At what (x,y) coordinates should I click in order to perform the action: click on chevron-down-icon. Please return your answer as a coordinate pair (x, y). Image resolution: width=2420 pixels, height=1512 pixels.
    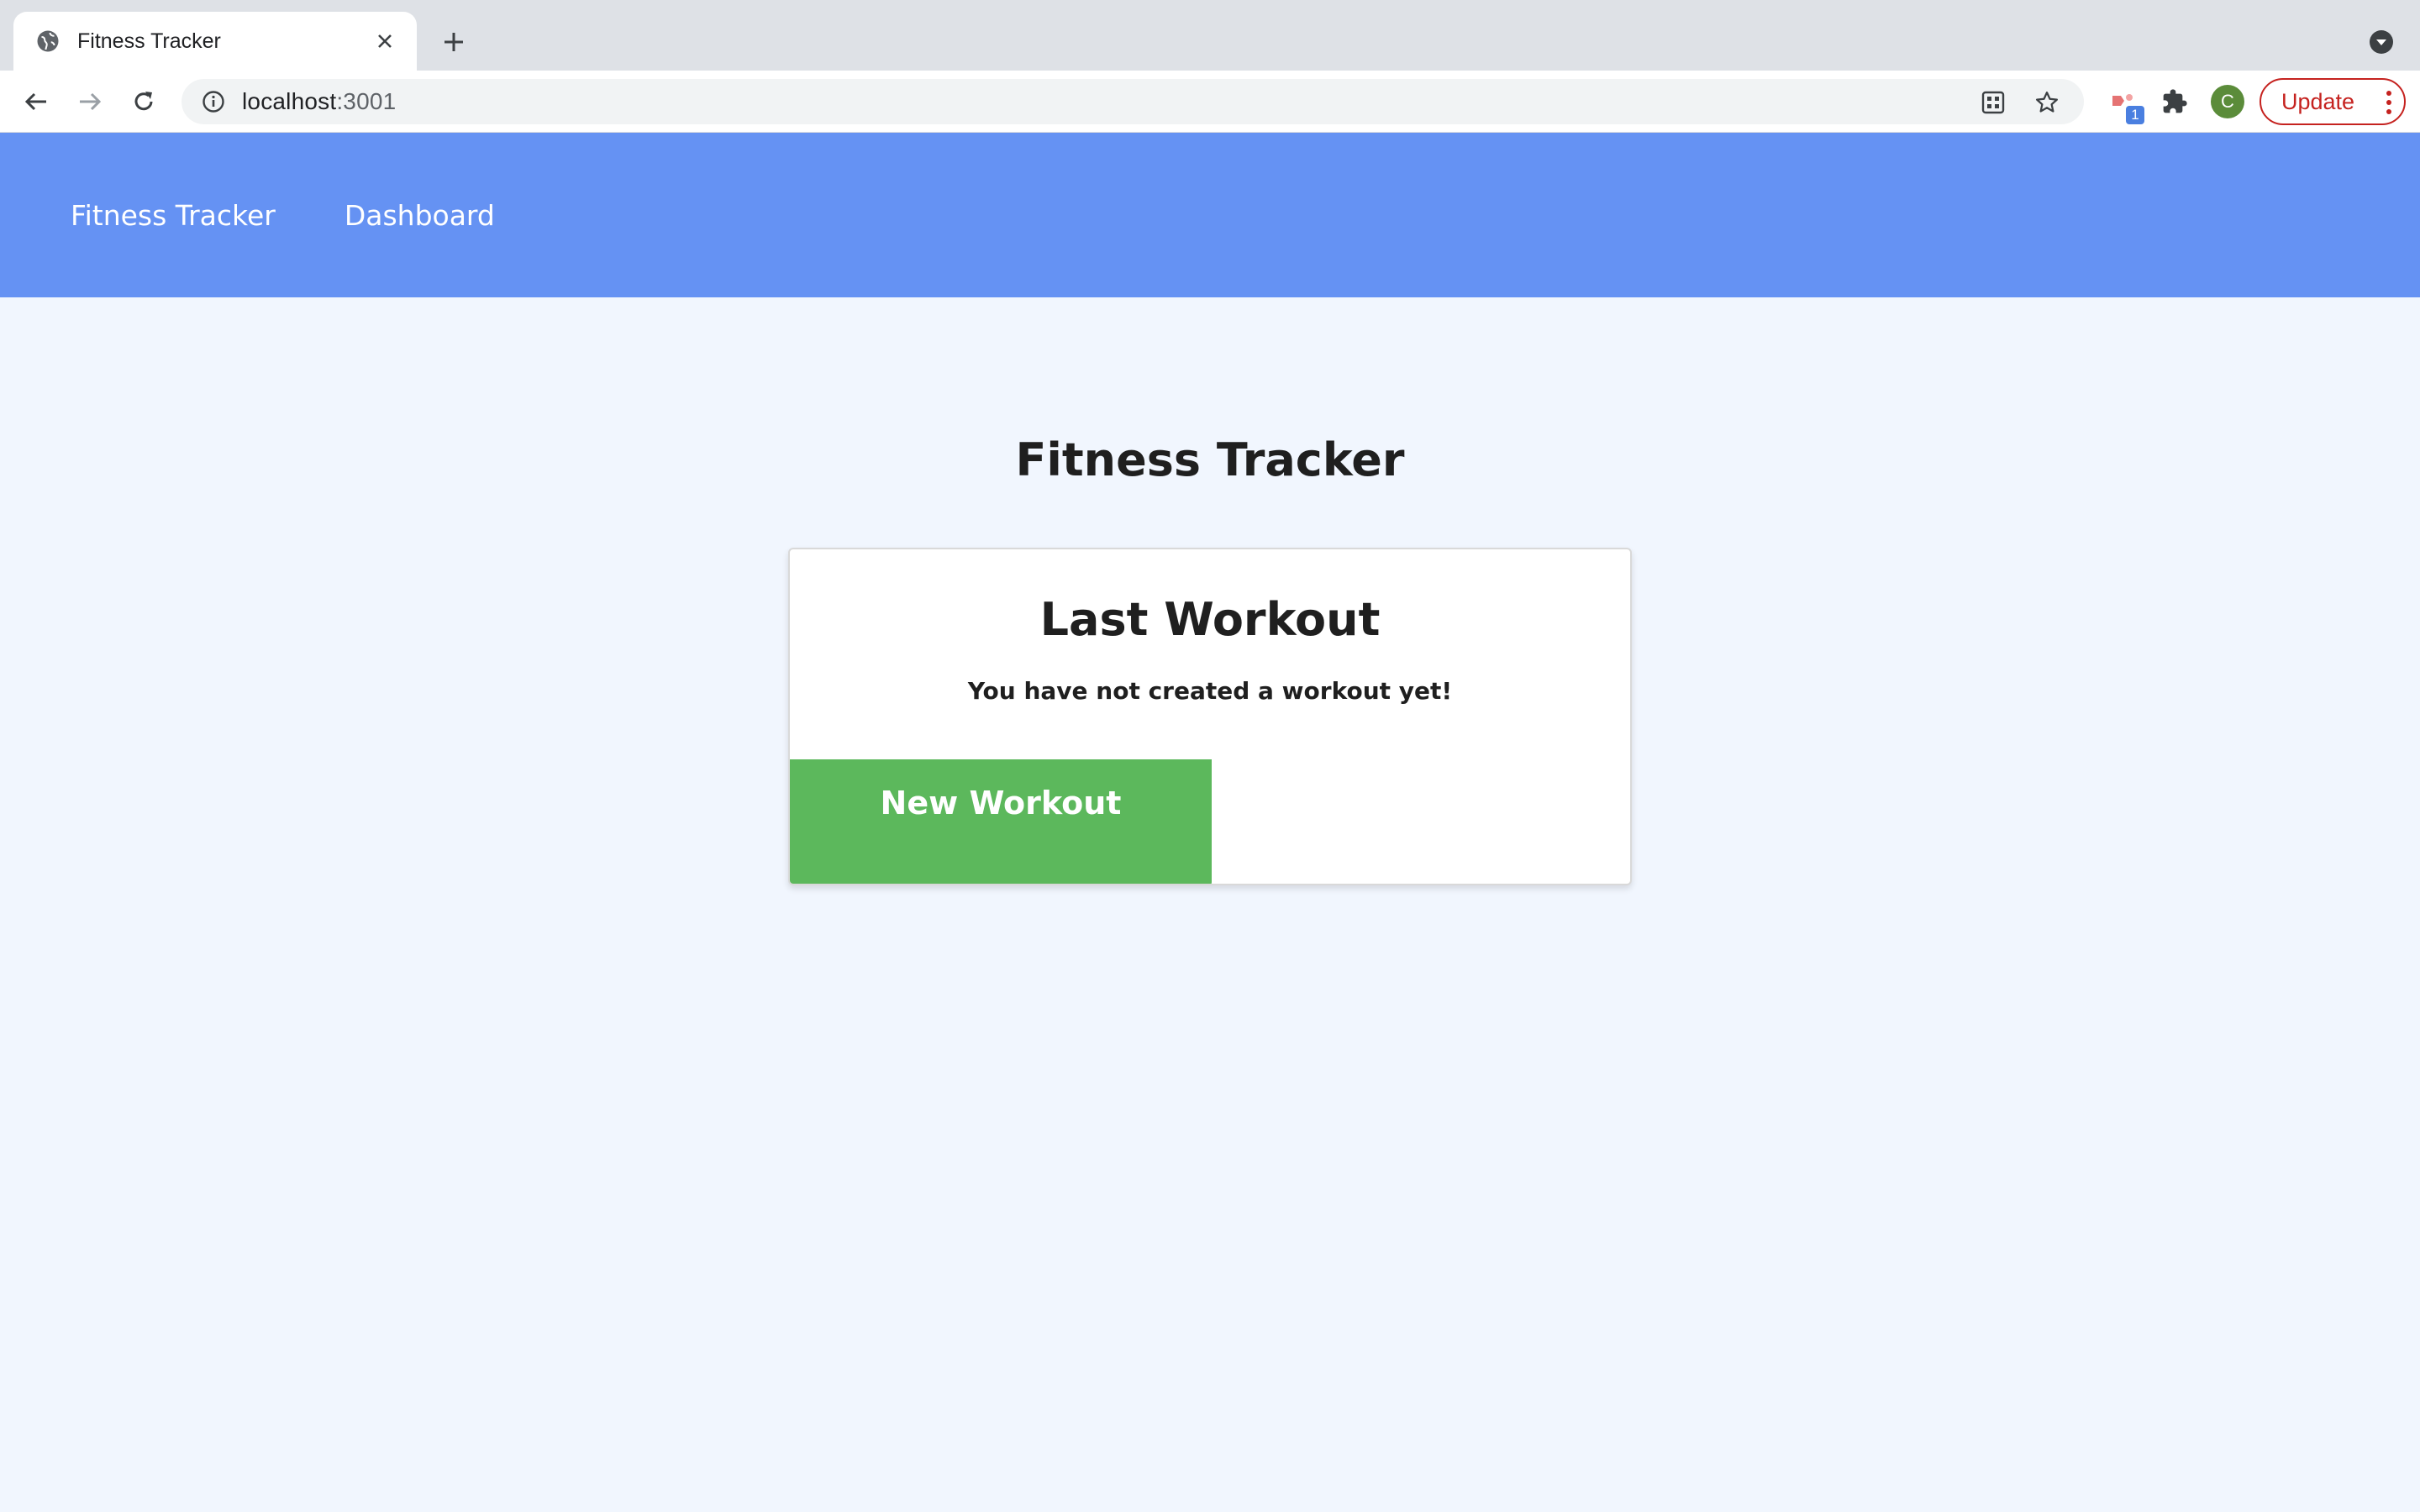
    Looking at the image, I should click on (2382, 42).